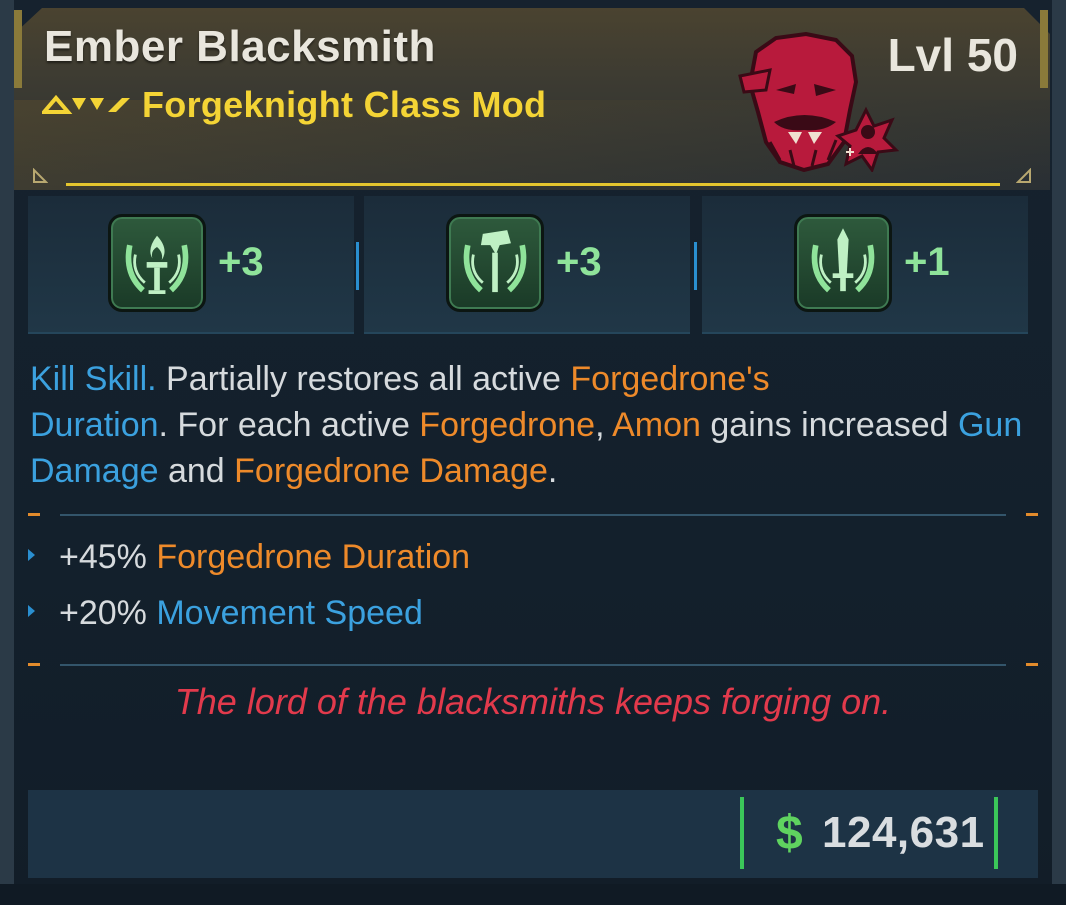 The width and height of the screenshot is (1066, 905). What do you see at coordinates (196, 471) in the screenshot?
I see `desc-text: and` at bounding box center [196, 471].